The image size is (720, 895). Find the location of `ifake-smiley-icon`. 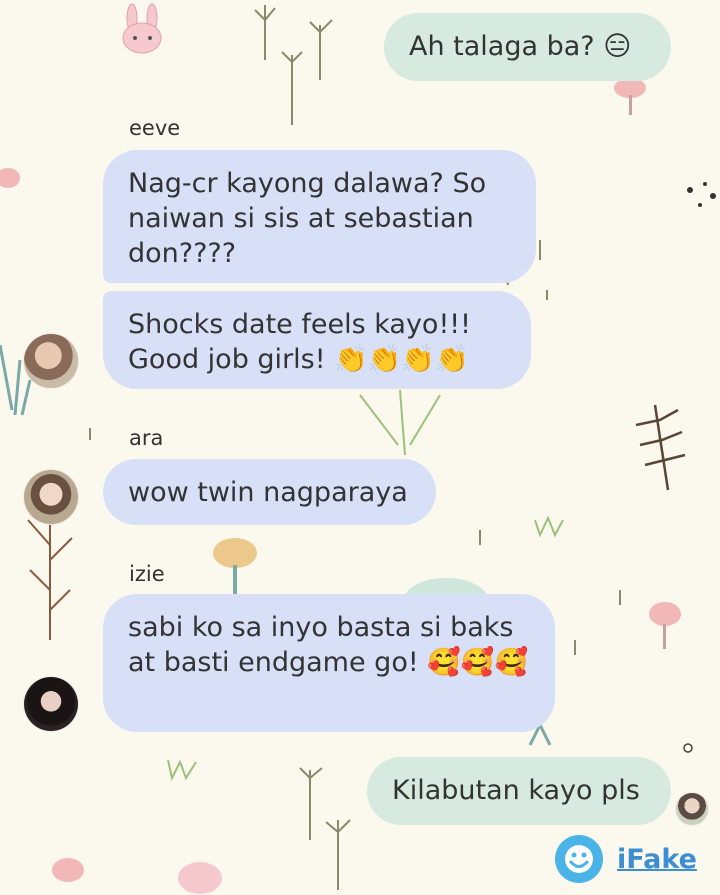

ifake-smiley-icon is located at coordinates (579, 859).